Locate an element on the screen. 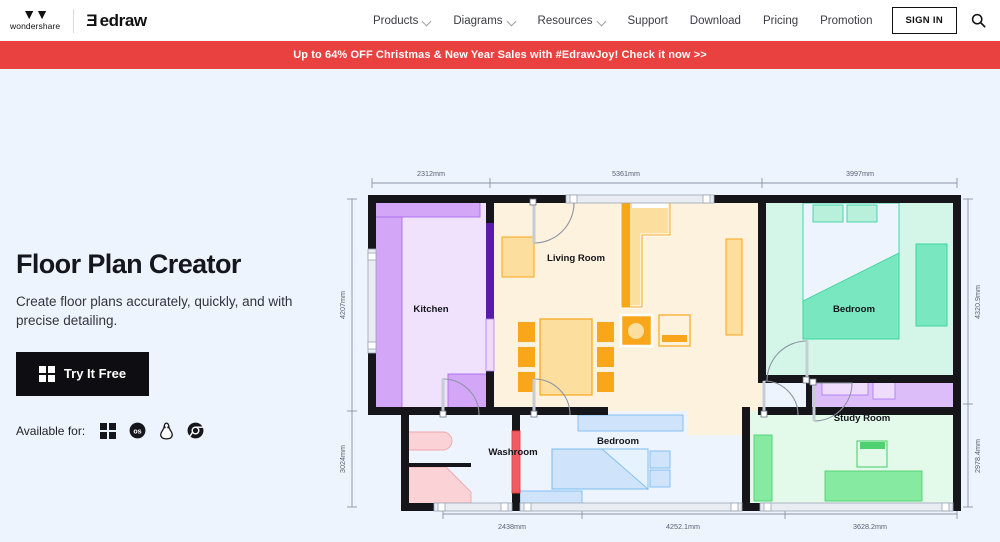  nav-item-diagrams: Diagrams is located at coordinates (484, 21).